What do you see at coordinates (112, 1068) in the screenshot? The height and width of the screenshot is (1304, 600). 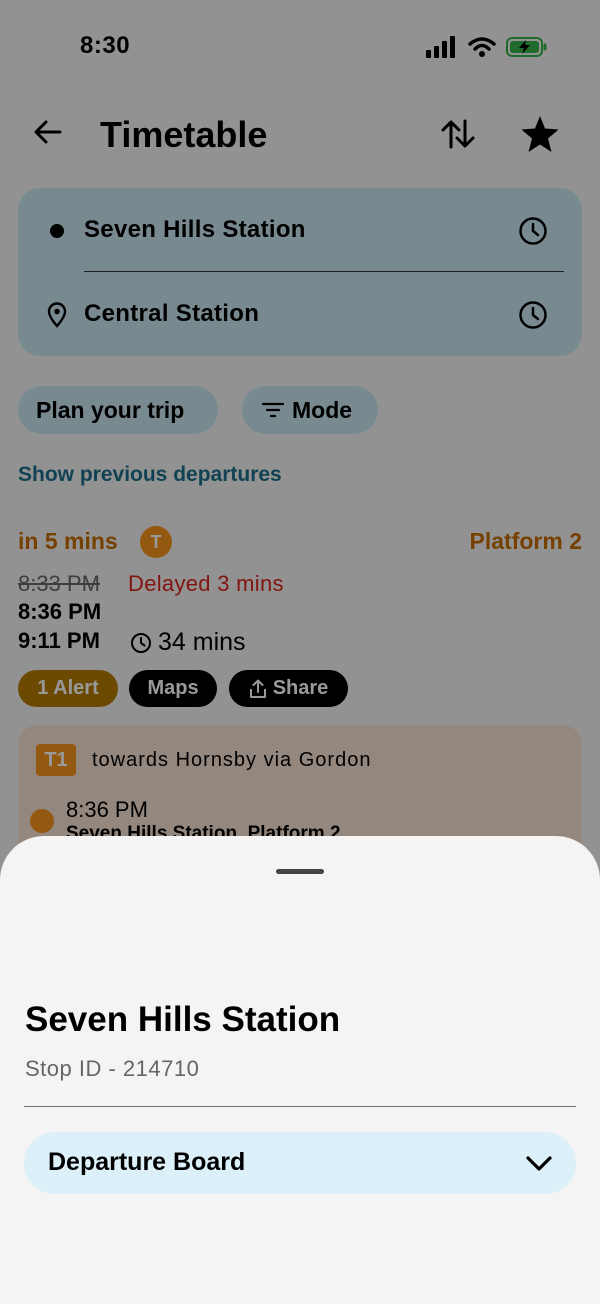 I see `stop-id: Stop ID - 214710` at bounding box center [112, 1068].